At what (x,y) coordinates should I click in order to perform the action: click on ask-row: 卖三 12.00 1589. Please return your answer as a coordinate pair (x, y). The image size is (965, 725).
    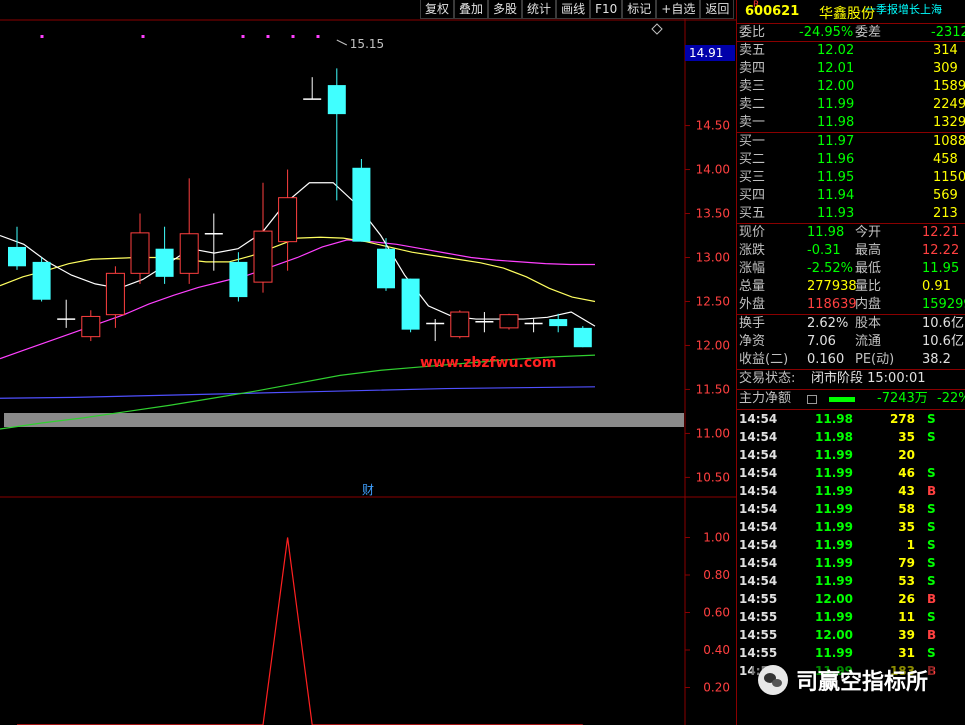
    Looking at the image, I should click on (851, 87).